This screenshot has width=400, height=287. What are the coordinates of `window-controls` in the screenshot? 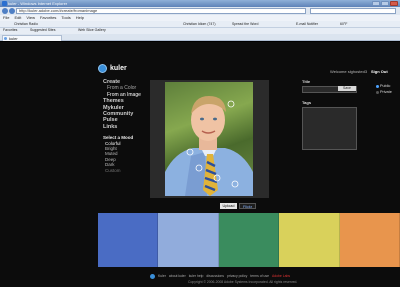 It's located at (385, 3).